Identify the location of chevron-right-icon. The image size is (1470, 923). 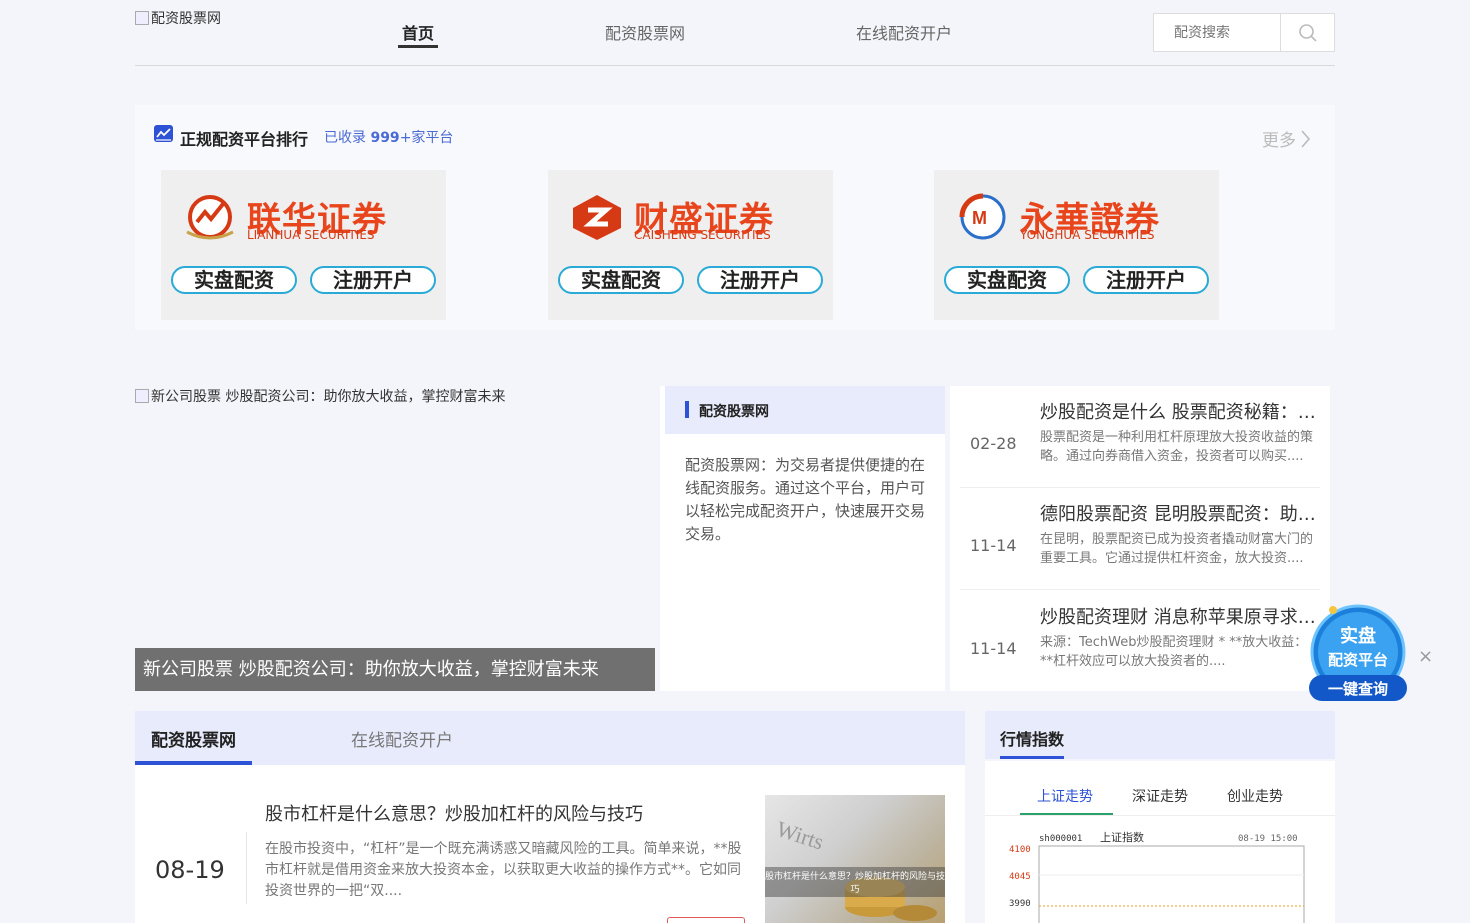
(1305, 138).